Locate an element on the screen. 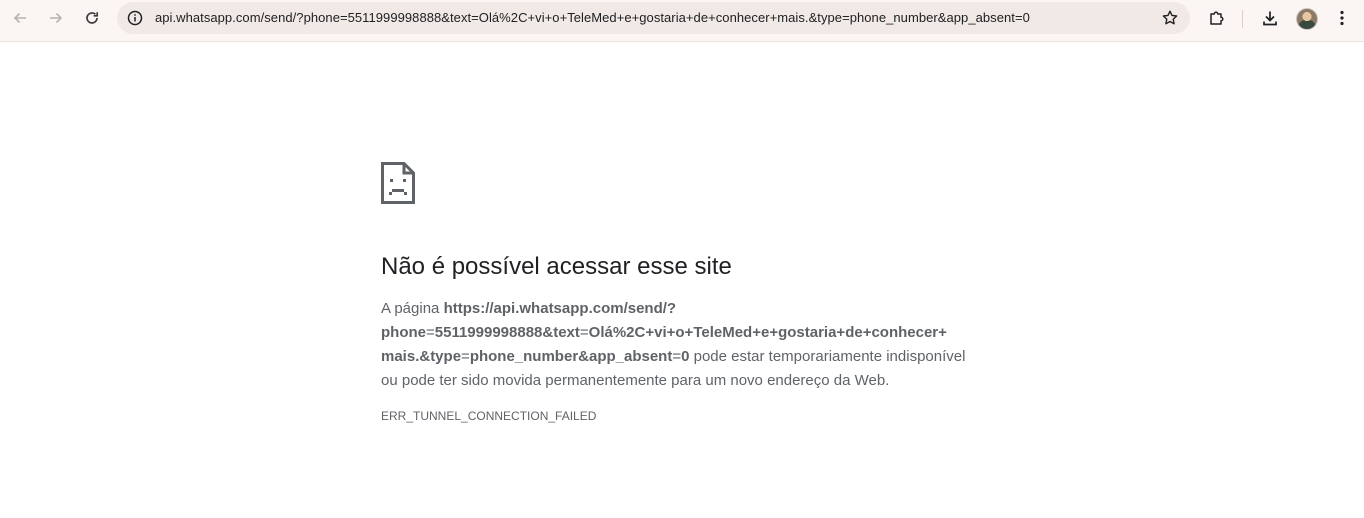 The height and width of the screenshot is (518, 1364). toolbar-divider is located at coordinates (1242, 19).